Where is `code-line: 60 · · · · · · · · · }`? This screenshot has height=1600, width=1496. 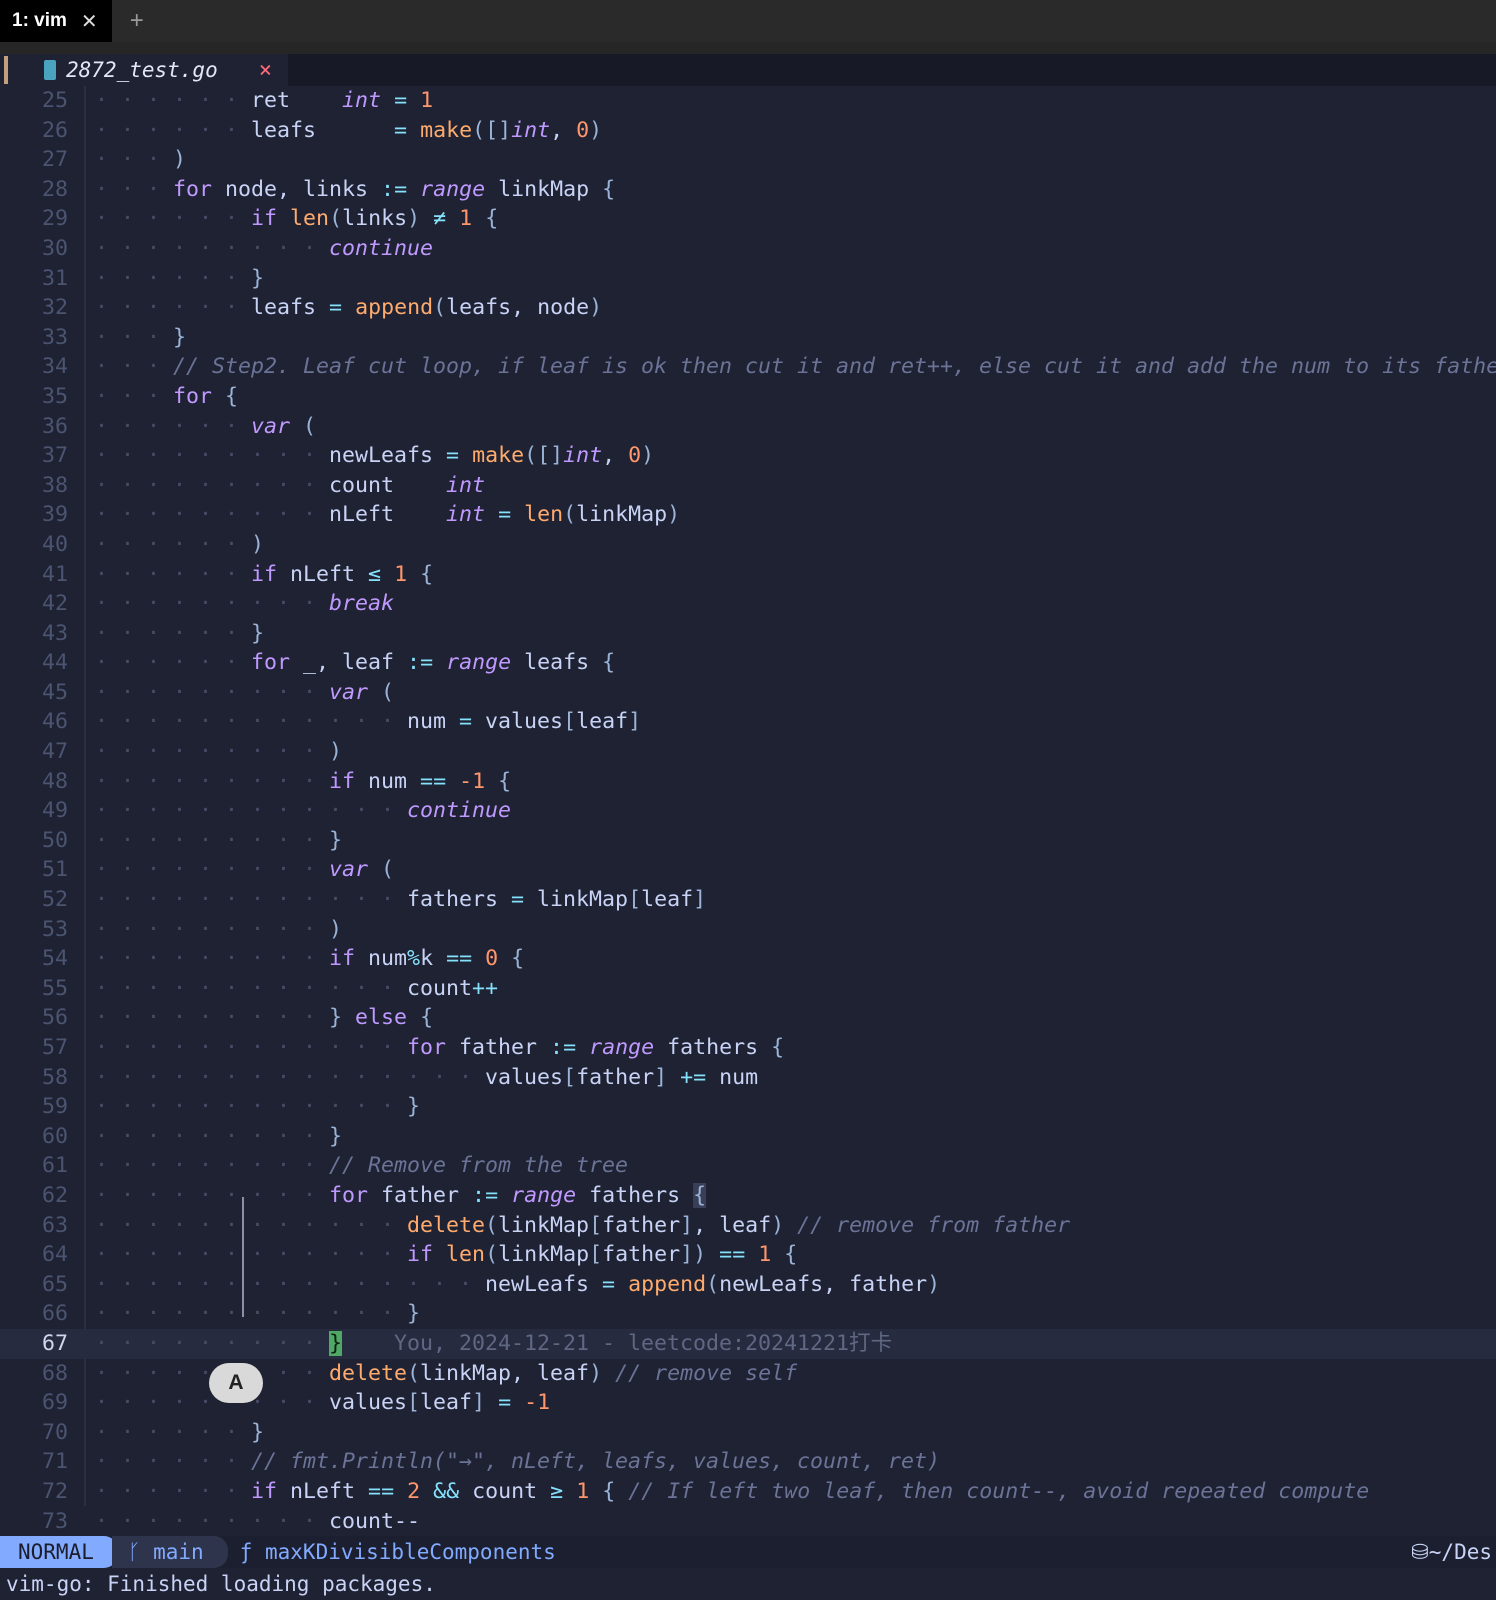 code-line: 60 · · · · · · · · · } is located at coordinates (748, 1137).